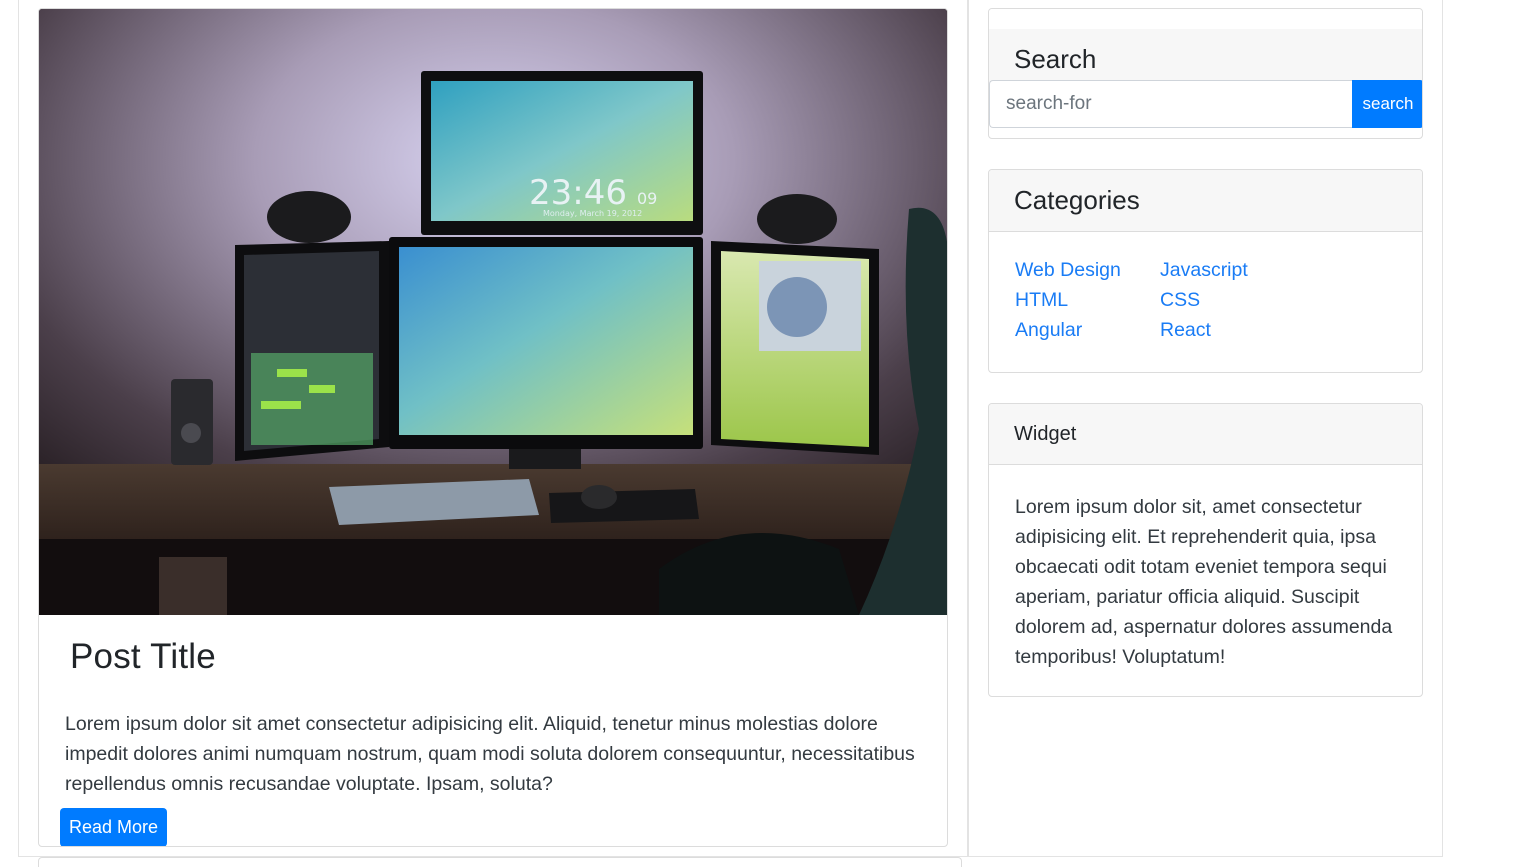 Image resolution: width=1515 pixels, height=867 pixels. Describe the element at coordinates (1077, 200) in the screenshot. I see `categories-widget-title: Categories` at that location.